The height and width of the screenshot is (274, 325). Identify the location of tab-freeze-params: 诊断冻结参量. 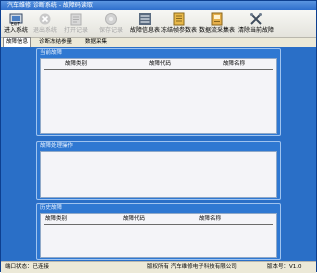
(55, 42).